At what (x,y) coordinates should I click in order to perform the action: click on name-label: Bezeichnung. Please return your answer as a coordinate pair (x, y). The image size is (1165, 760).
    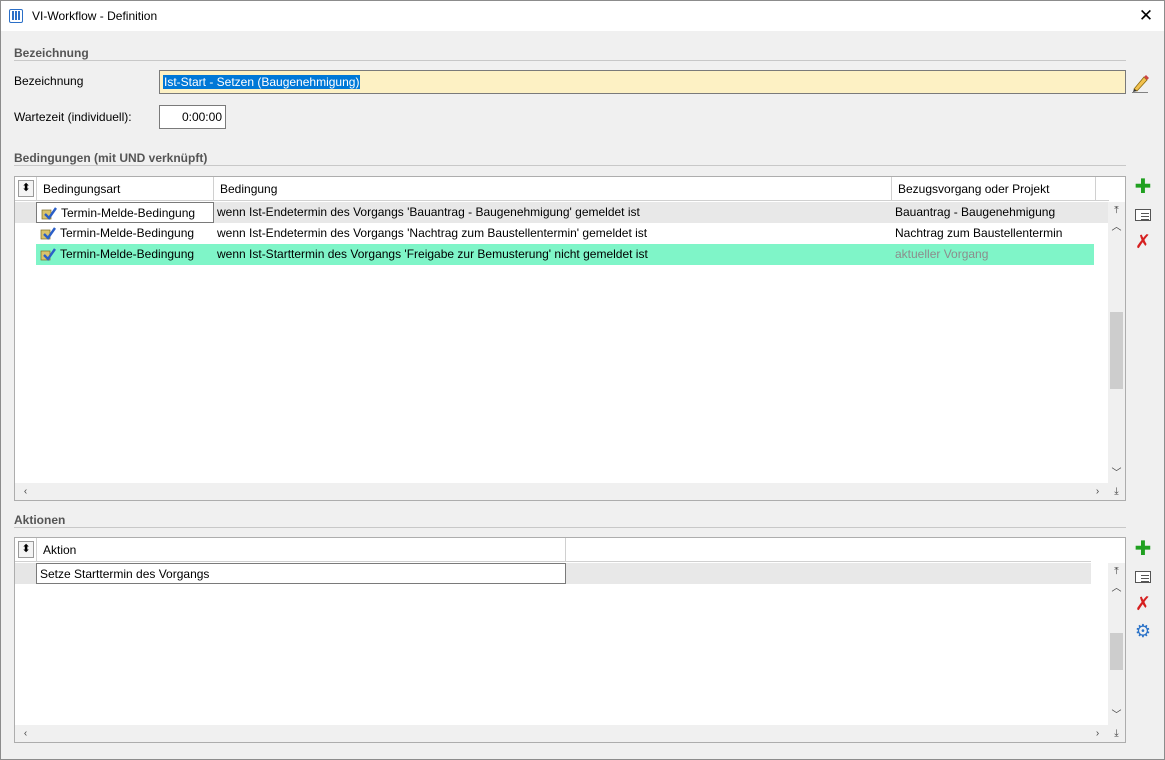
    Looking at the image, I should click on (49, 81).